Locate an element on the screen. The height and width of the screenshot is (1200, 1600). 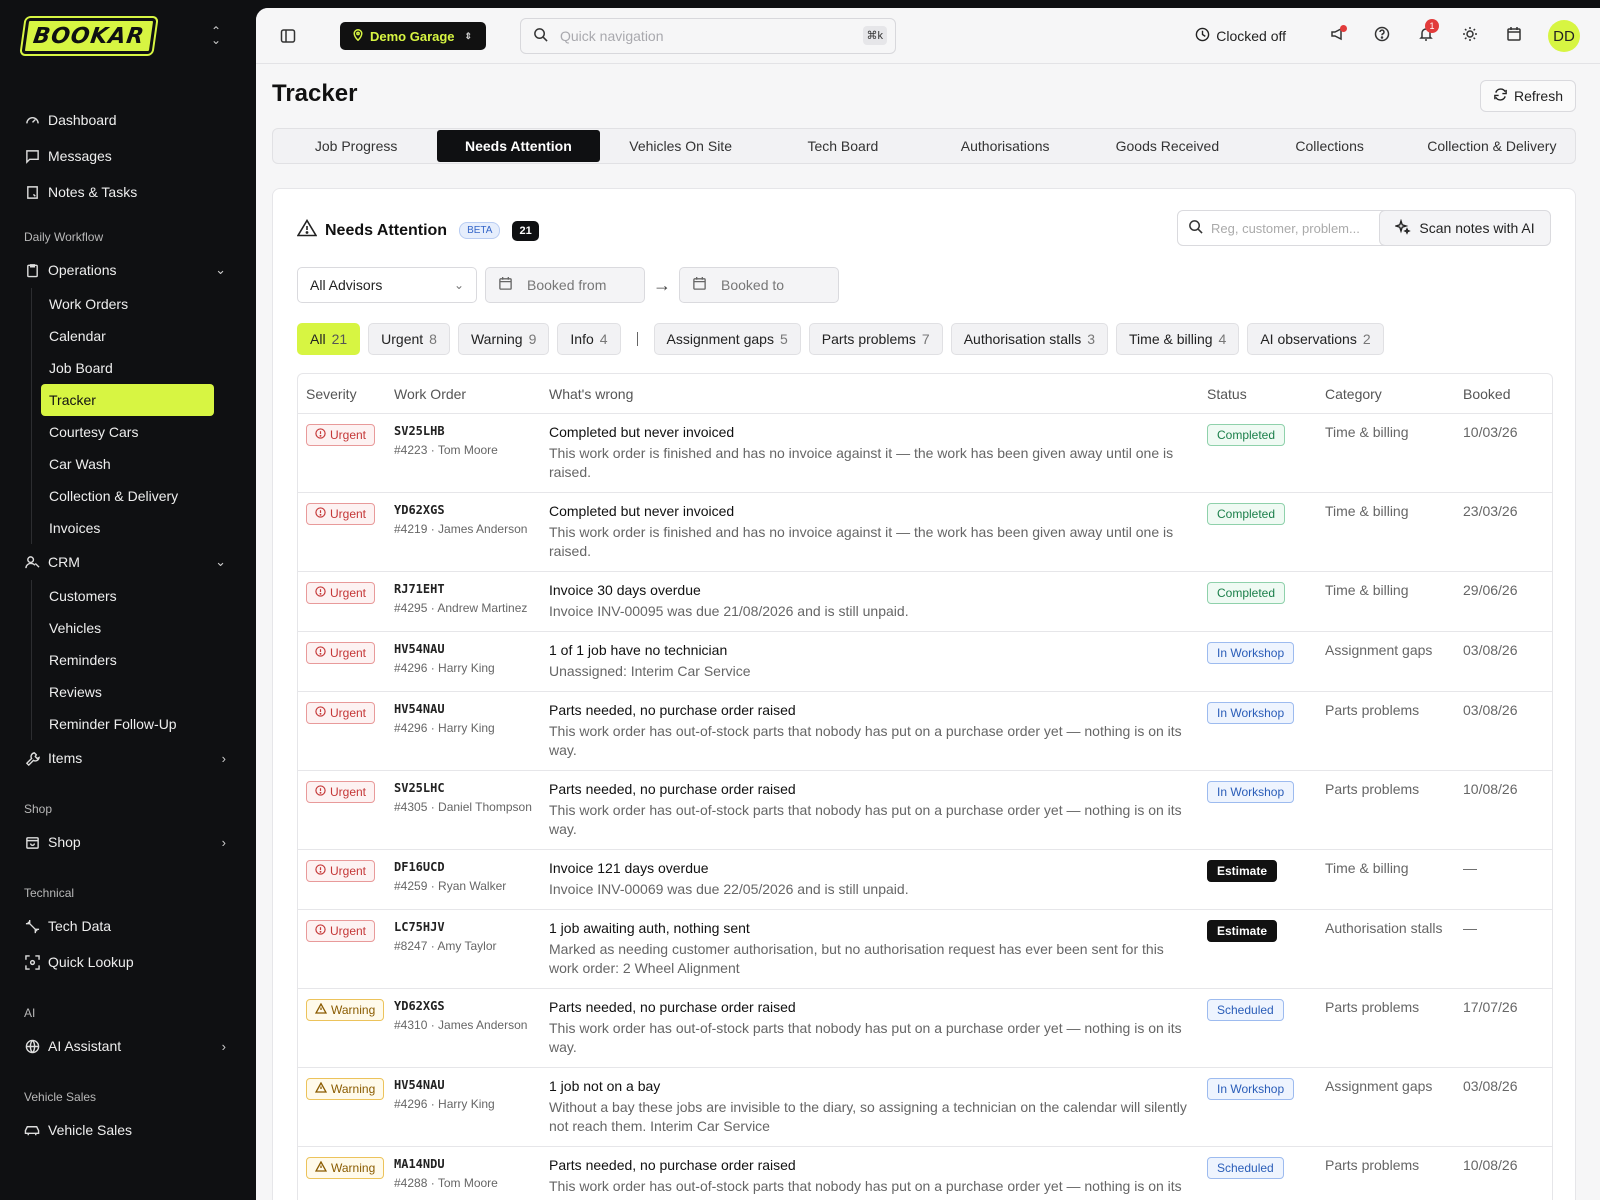
calendar-button is located at coordinates (1514, 36).